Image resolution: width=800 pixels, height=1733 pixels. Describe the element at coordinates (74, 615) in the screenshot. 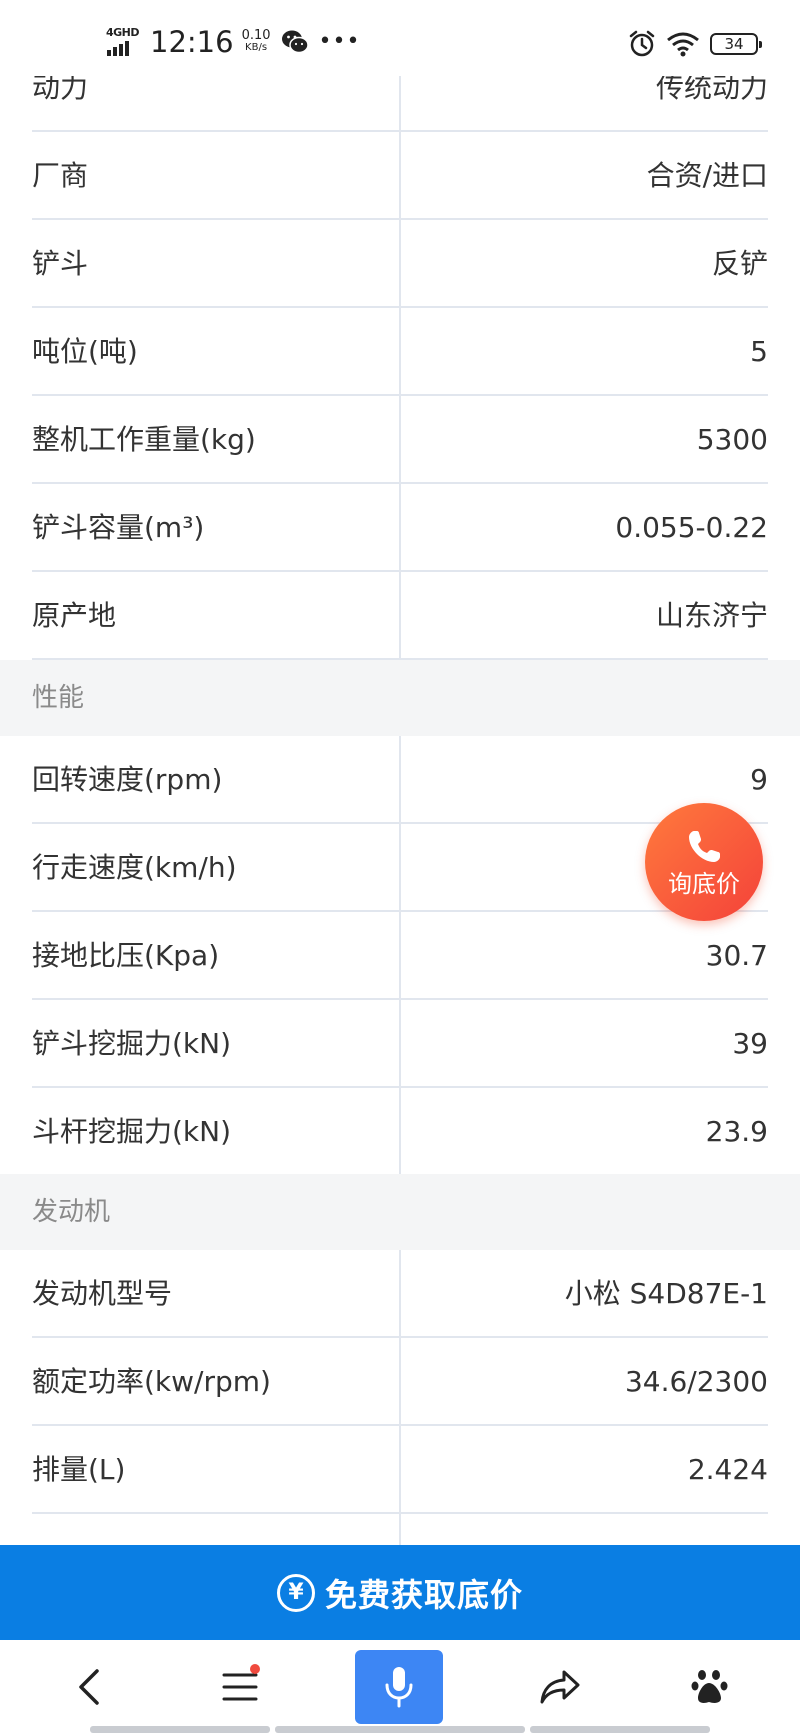

I see `spec-label: 原产地` at that location.